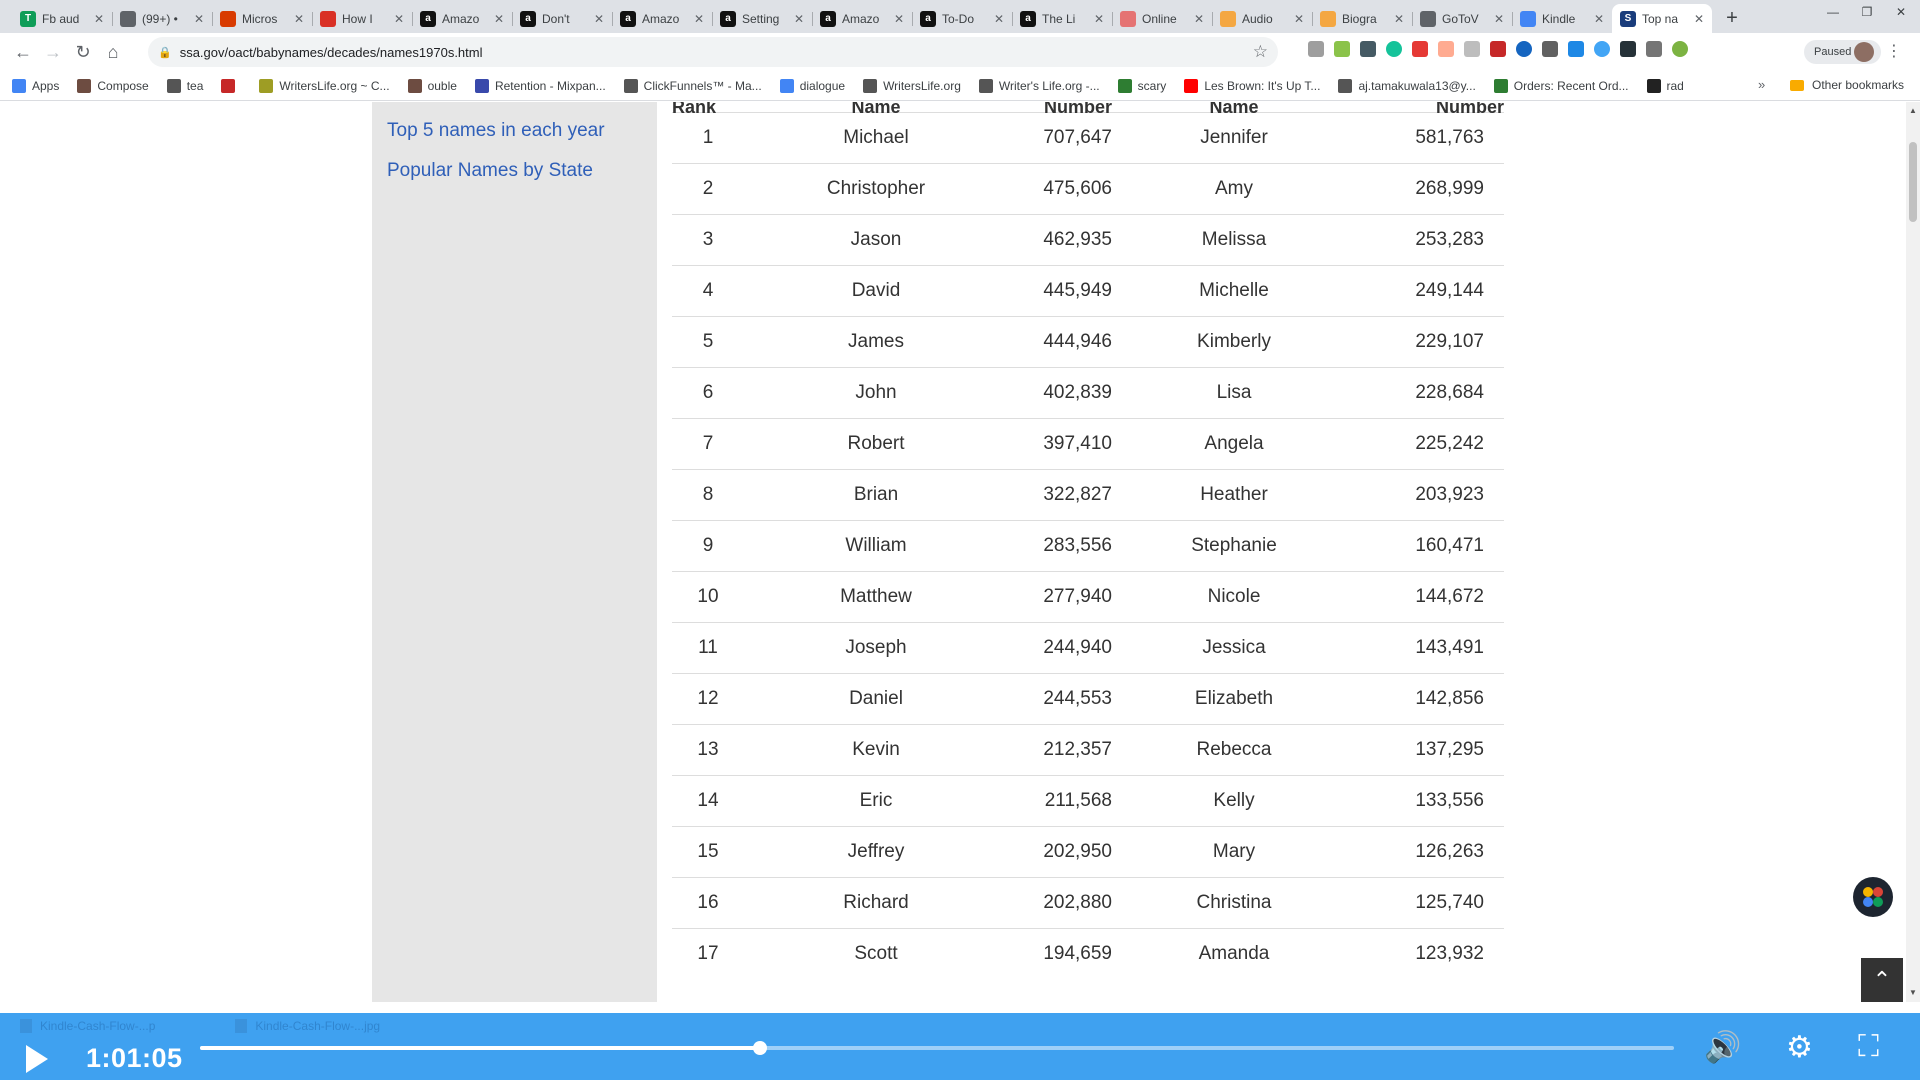  What do you see at coordinates (1913, 110) in the screenshot?
I see `scroll-up-arrow-icon: ▲` at bounding box center [1913, 110].